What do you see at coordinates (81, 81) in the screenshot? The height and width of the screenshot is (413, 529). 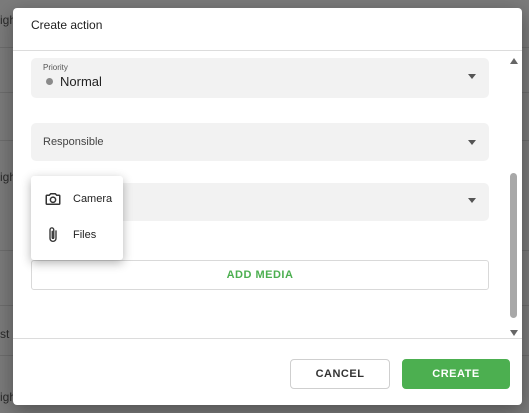 I see `priority-value: Normal` at bounding box center [81, 81].